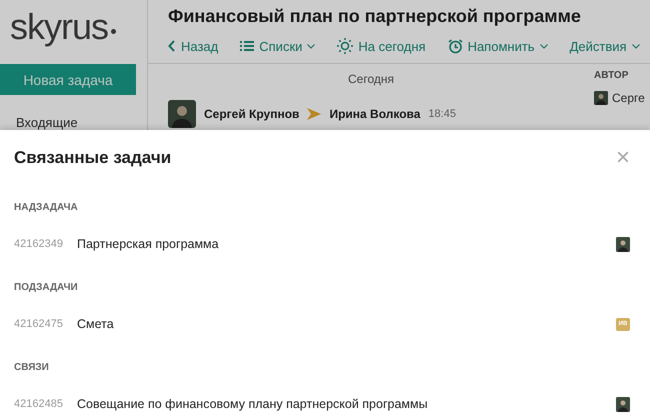 The image size is (650, 420). Describe the element at coordinates (278, 46) in the screenshot. I see `toolbar-button: Списки` at that location.